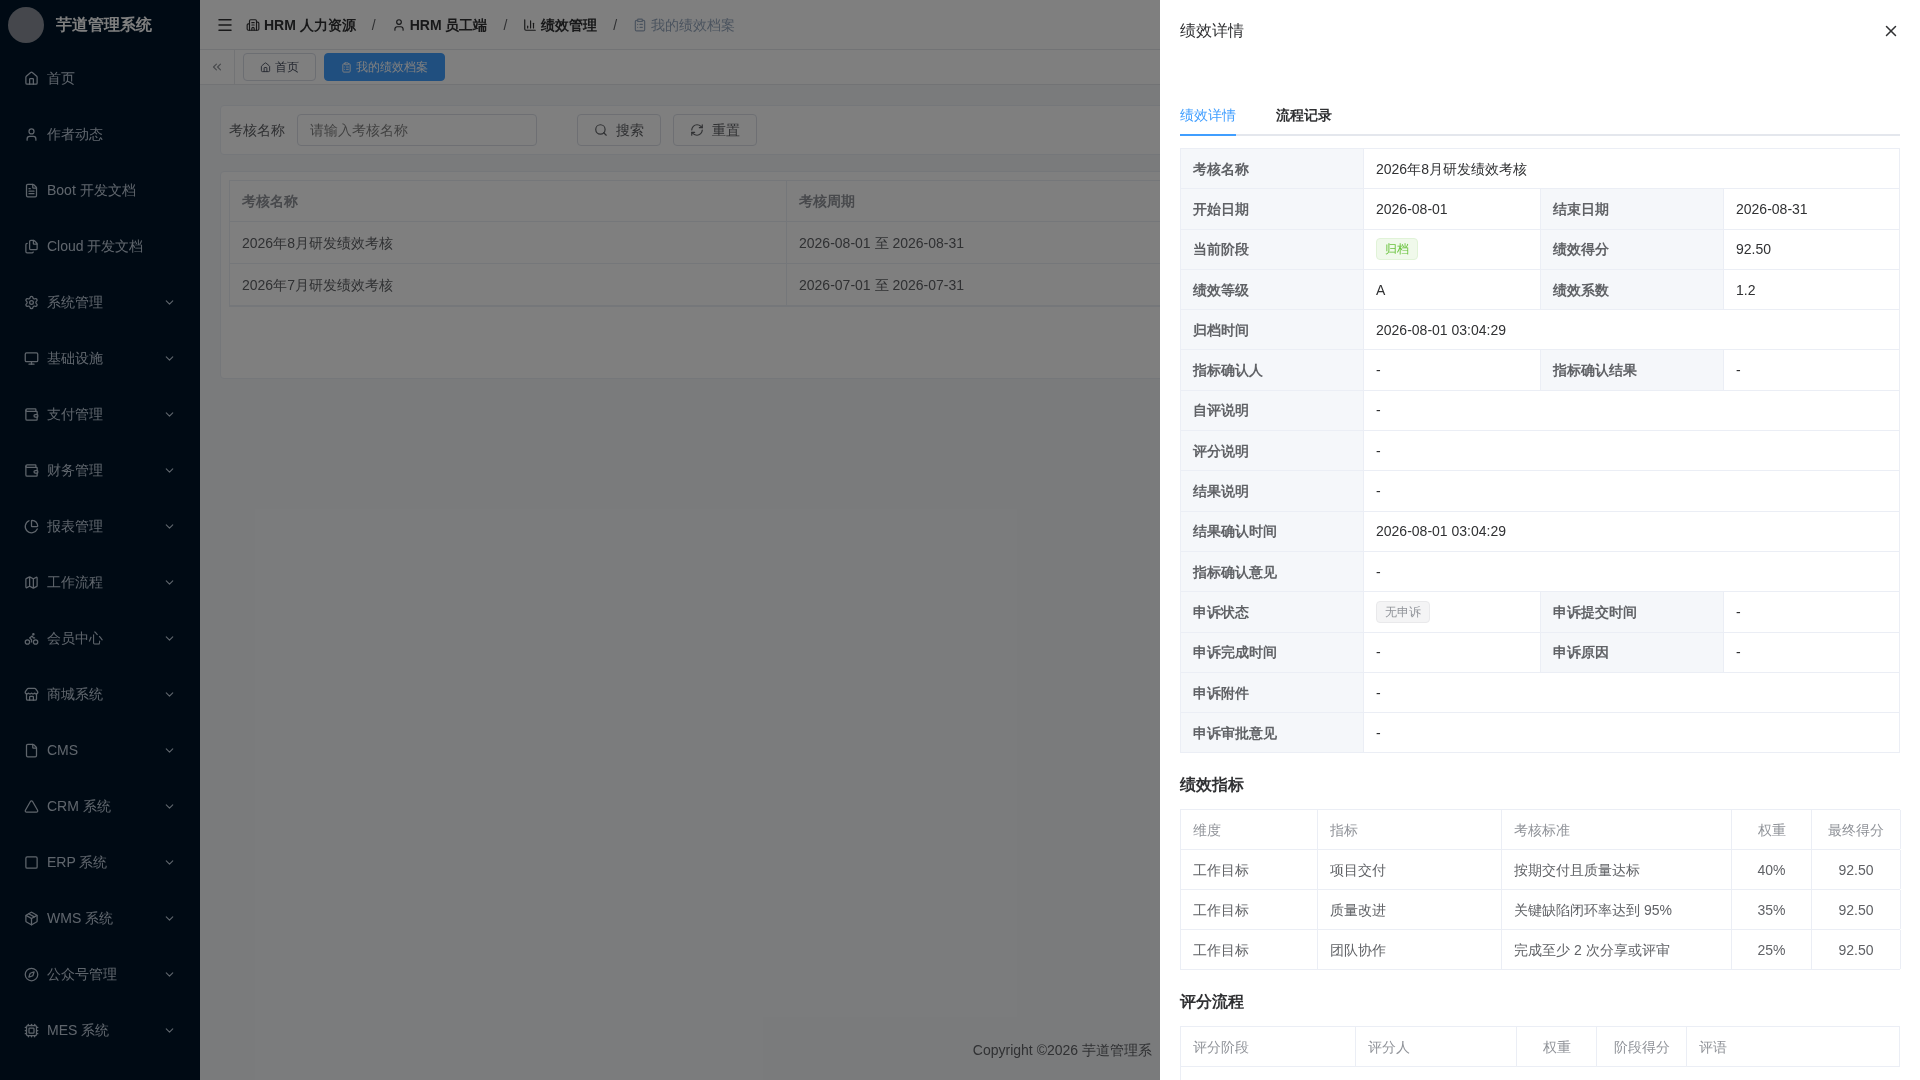 Image resolution: width=1920 pixels, height=1080 pixels. Describe the element at coordinates (1272, 733) in the screenshot. I see `detail-label: 申诉审批意见` at that location.